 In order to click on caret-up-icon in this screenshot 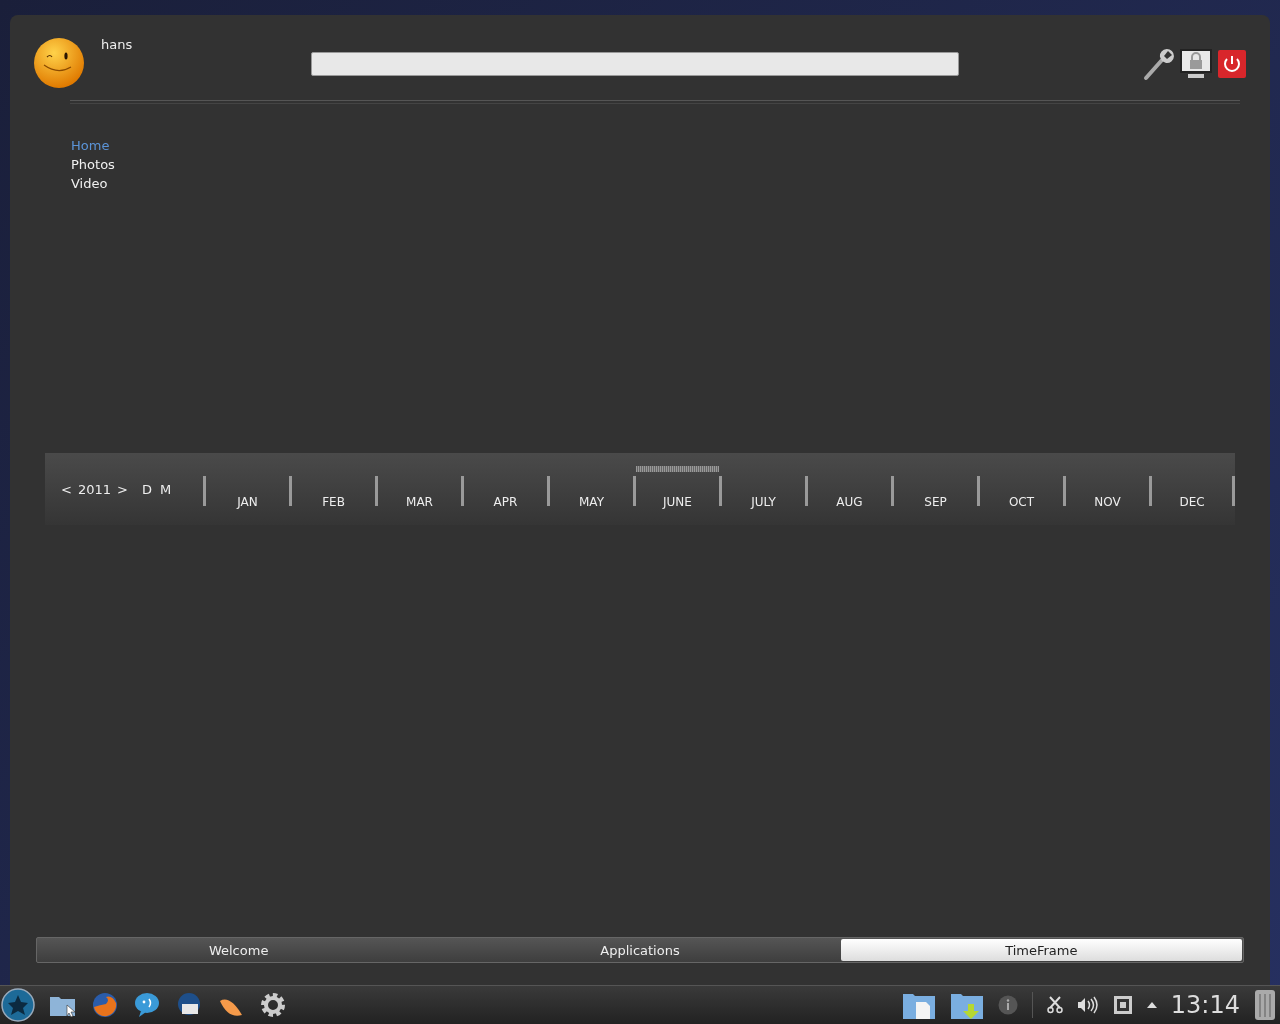, I will do `click(1151, 1005)`.